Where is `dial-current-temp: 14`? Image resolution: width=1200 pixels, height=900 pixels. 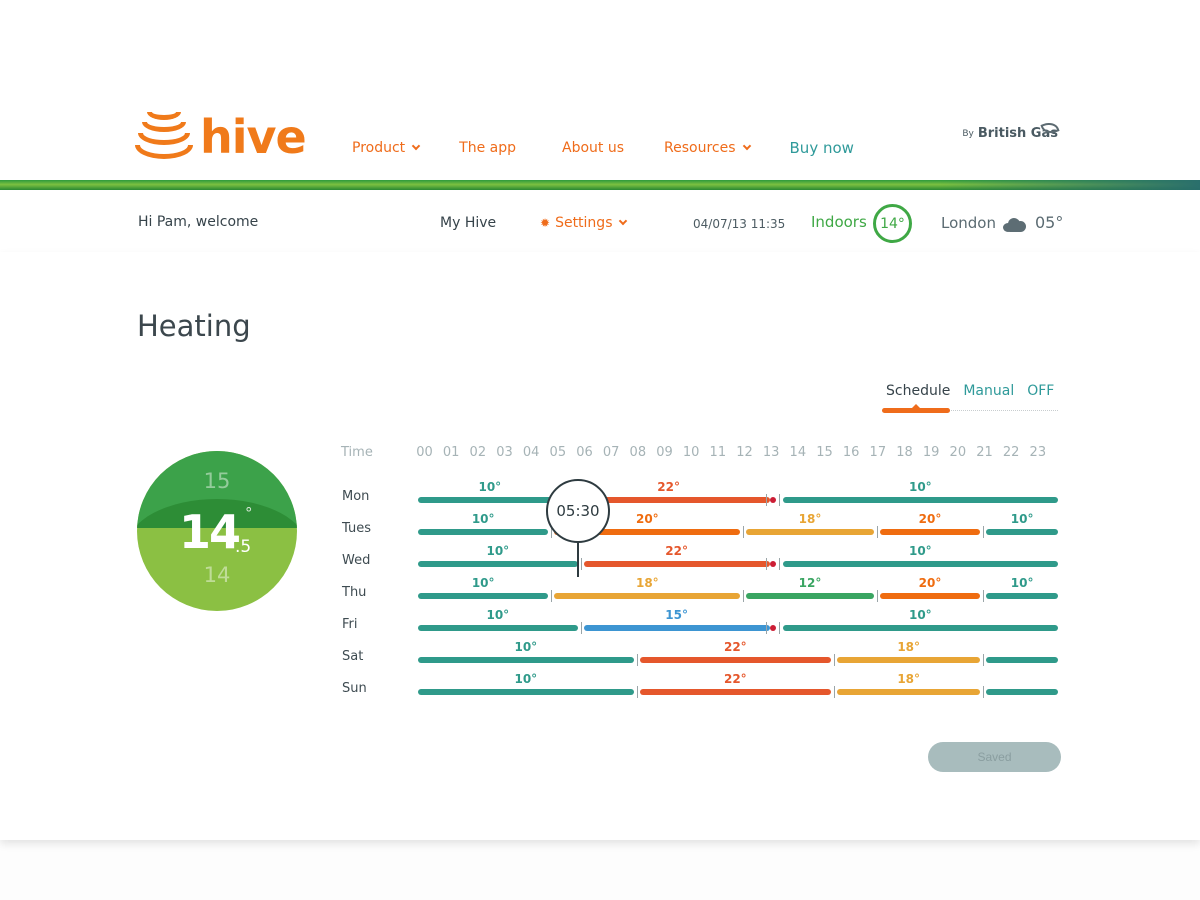 dial-current-temp: 14 is located at coordinates (210, 532).